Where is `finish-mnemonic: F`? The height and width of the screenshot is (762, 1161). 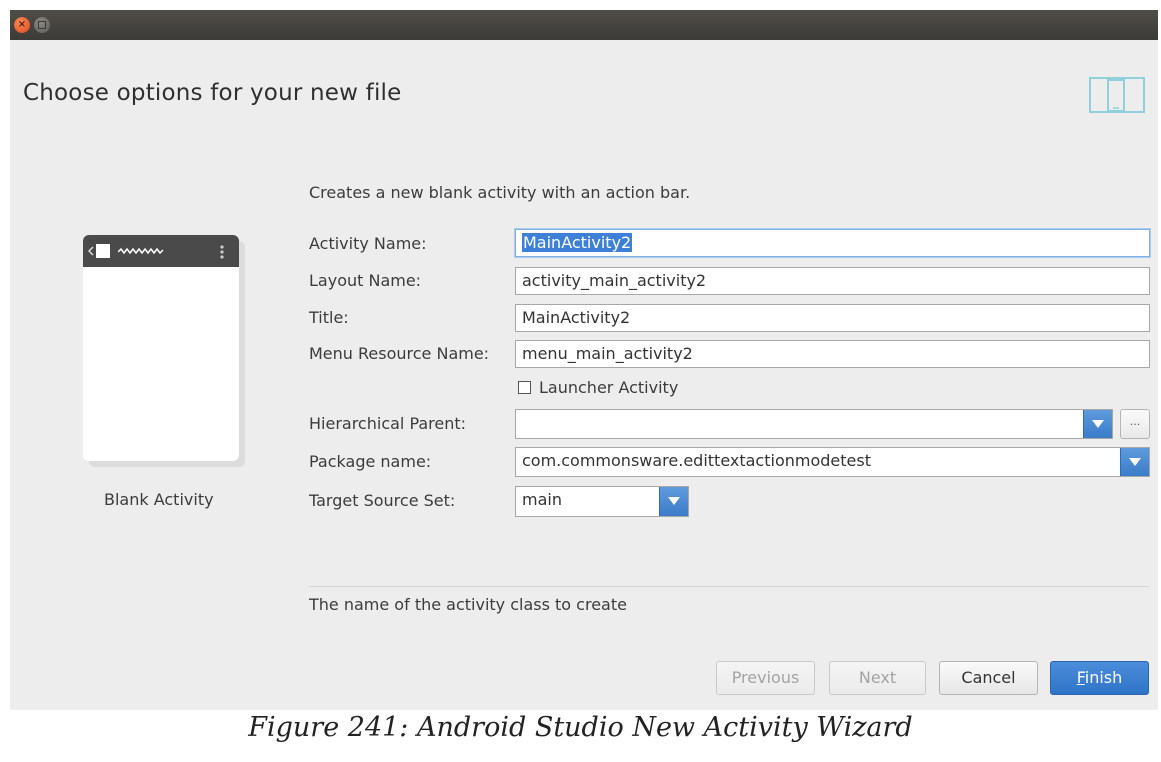 finish-mnemonic: F is located at coordinates (1080, 677).